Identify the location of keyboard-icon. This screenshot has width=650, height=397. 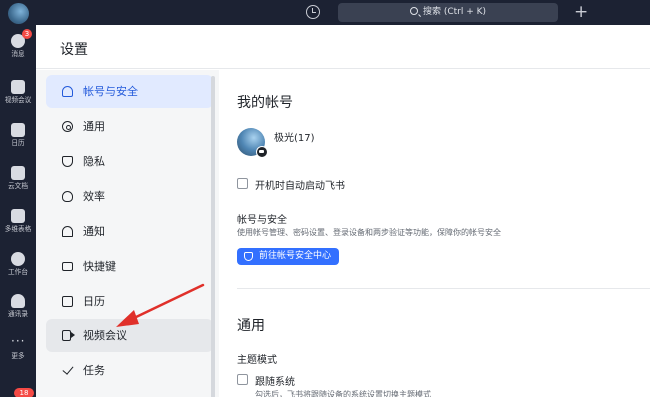
(67, 266).